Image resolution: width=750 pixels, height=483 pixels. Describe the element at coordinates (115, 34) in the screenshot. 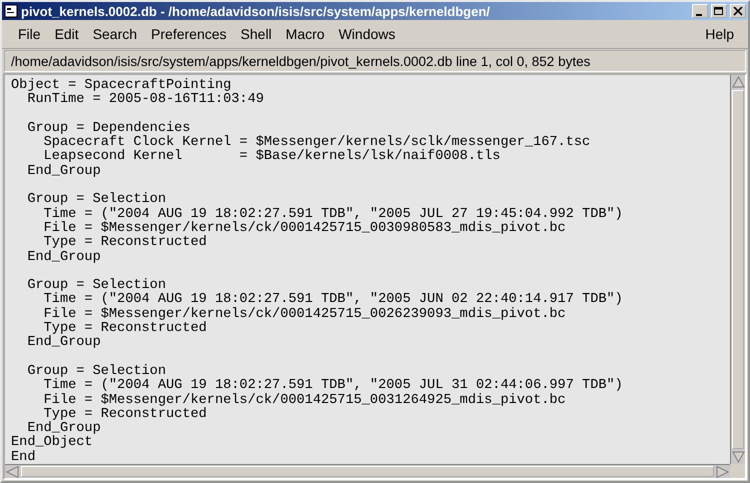

I see `menu-item: Search` at that location.